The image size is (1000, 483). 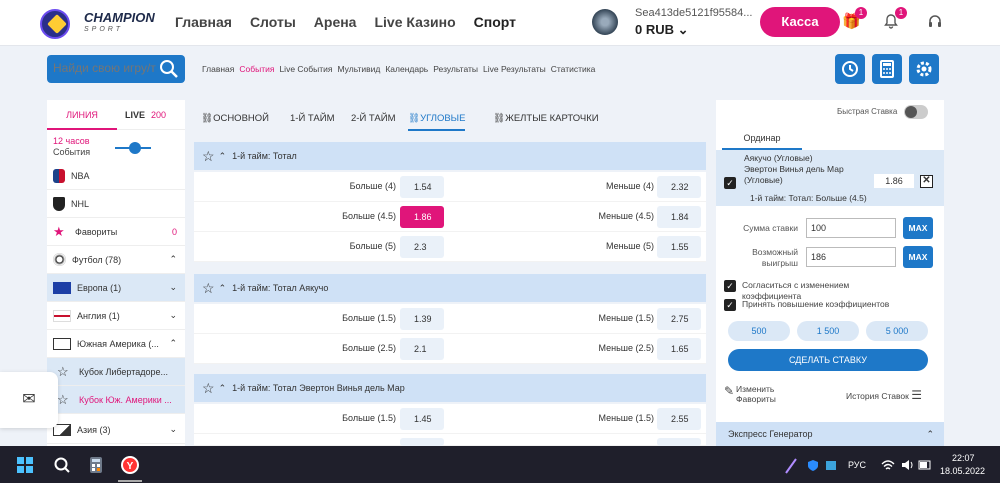 What do you see at coordinates (857, 465) in the screenshot?
I see `language-indicator: РУС` at bounding box center [857, 465].